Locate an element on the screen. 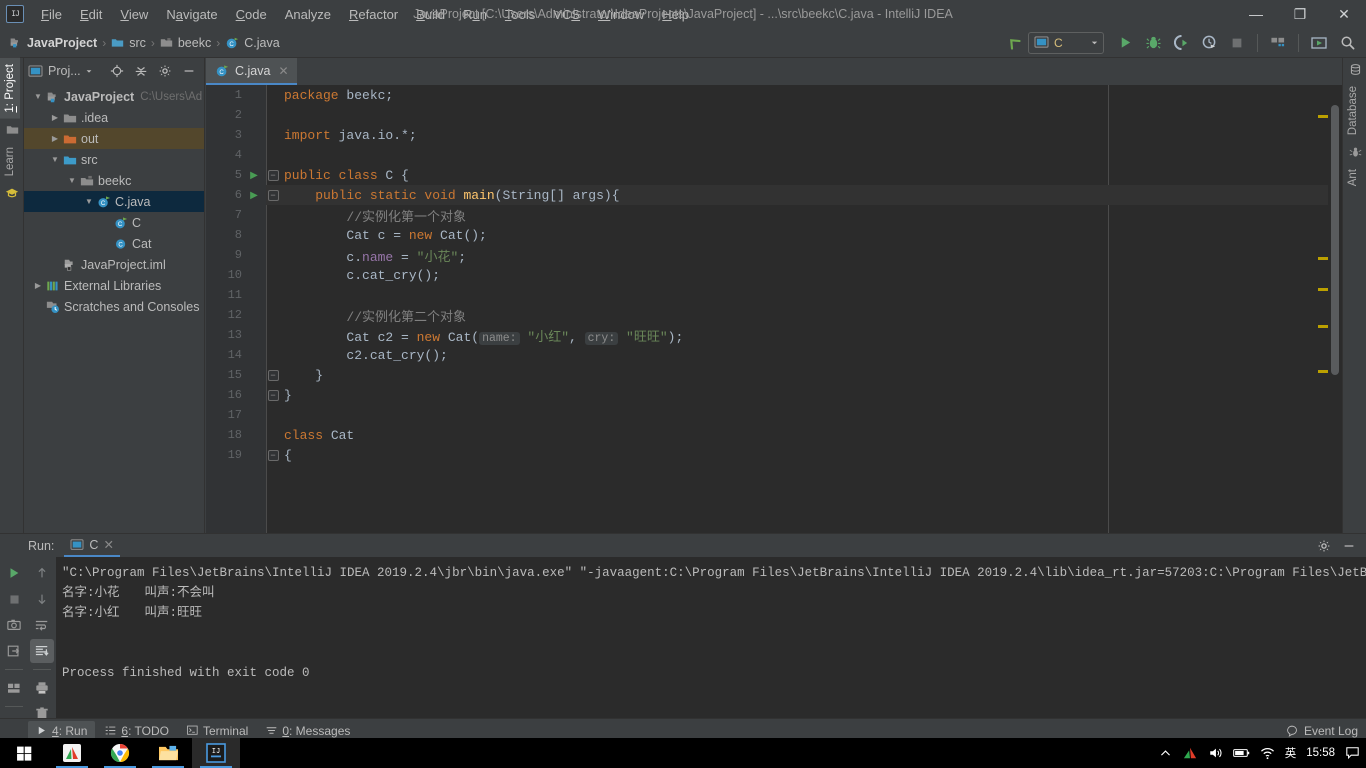  tree-item-javaproject: ▼ JavaProject C:\Users\Ad is located at coordinates (114, 96).